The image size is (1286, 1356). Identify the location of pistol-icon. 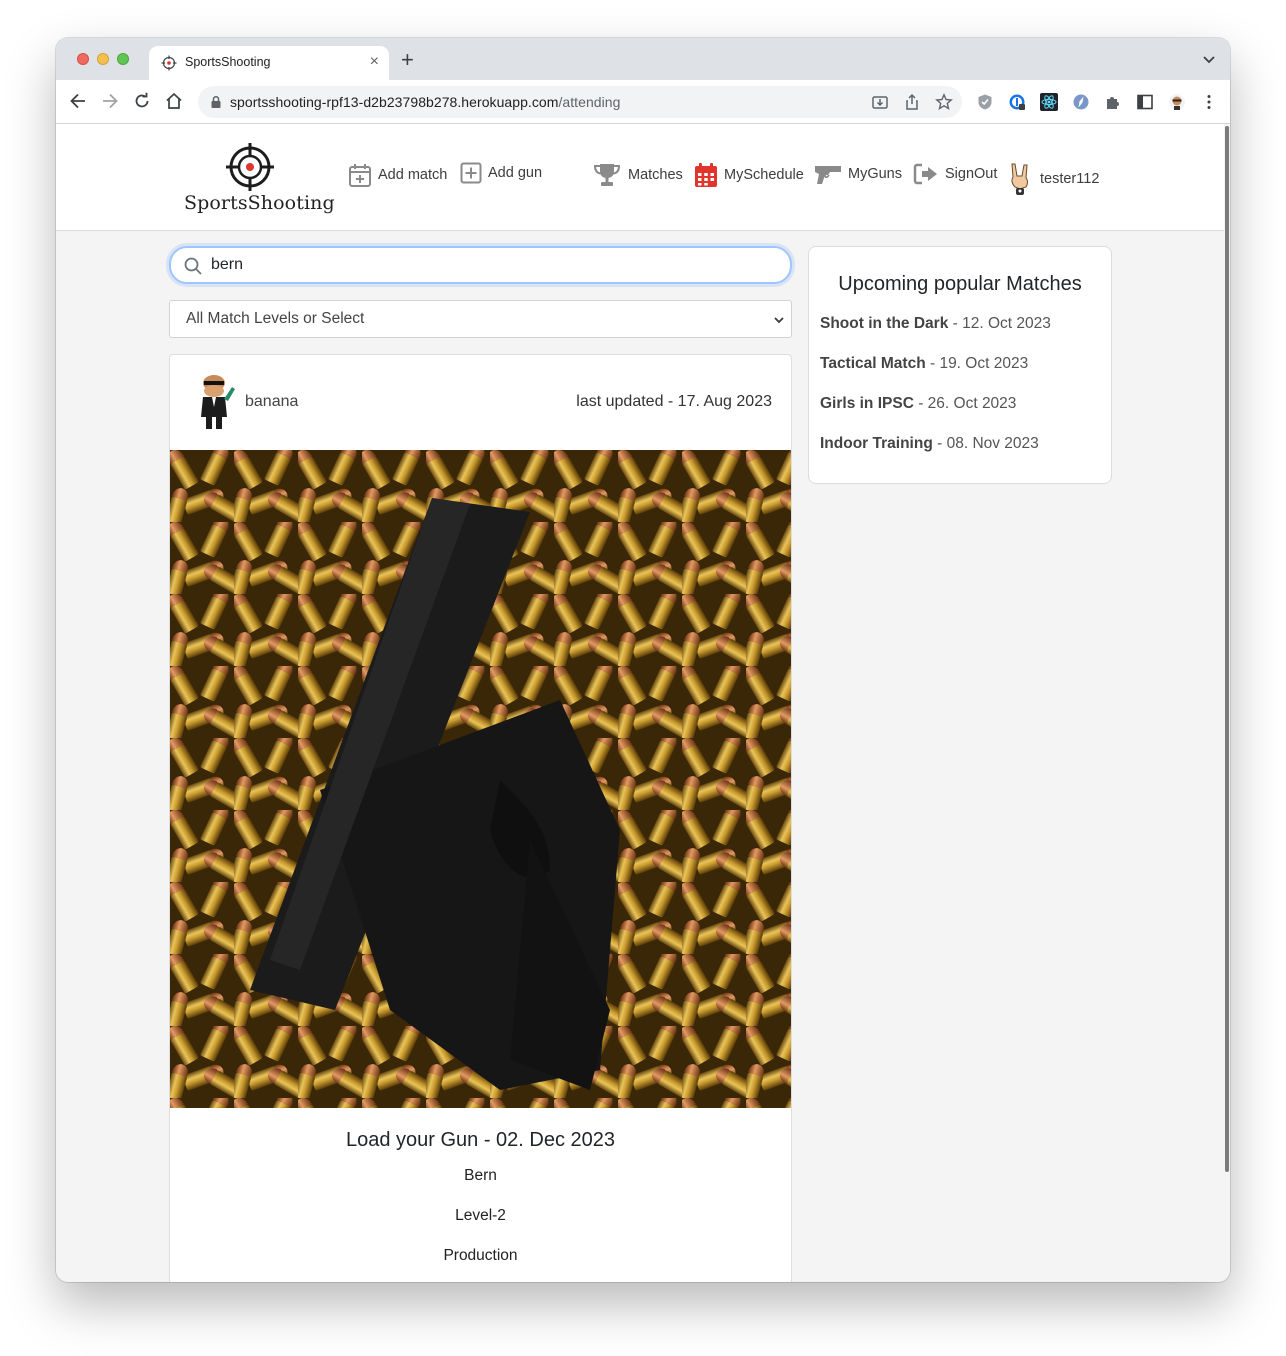
(828, 175).